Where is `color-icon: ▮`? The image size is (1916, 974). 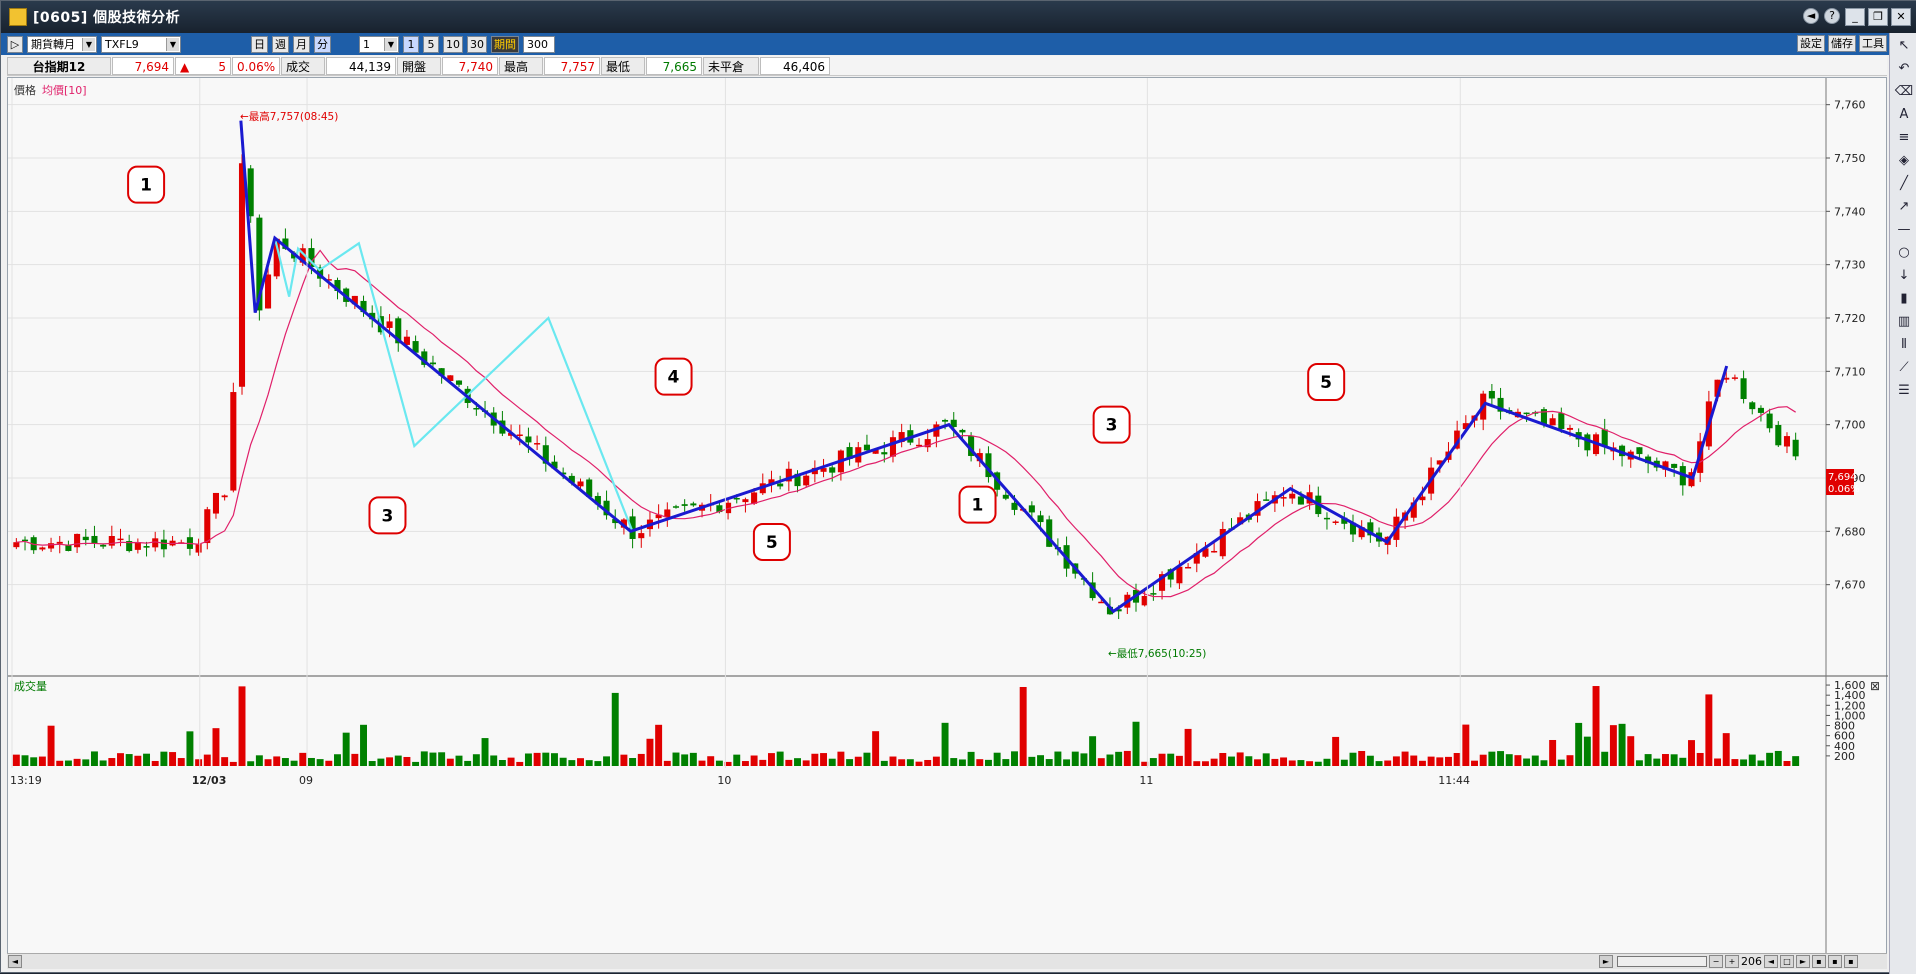 color-icon: ▮ is located at coordinates (1904, 299).